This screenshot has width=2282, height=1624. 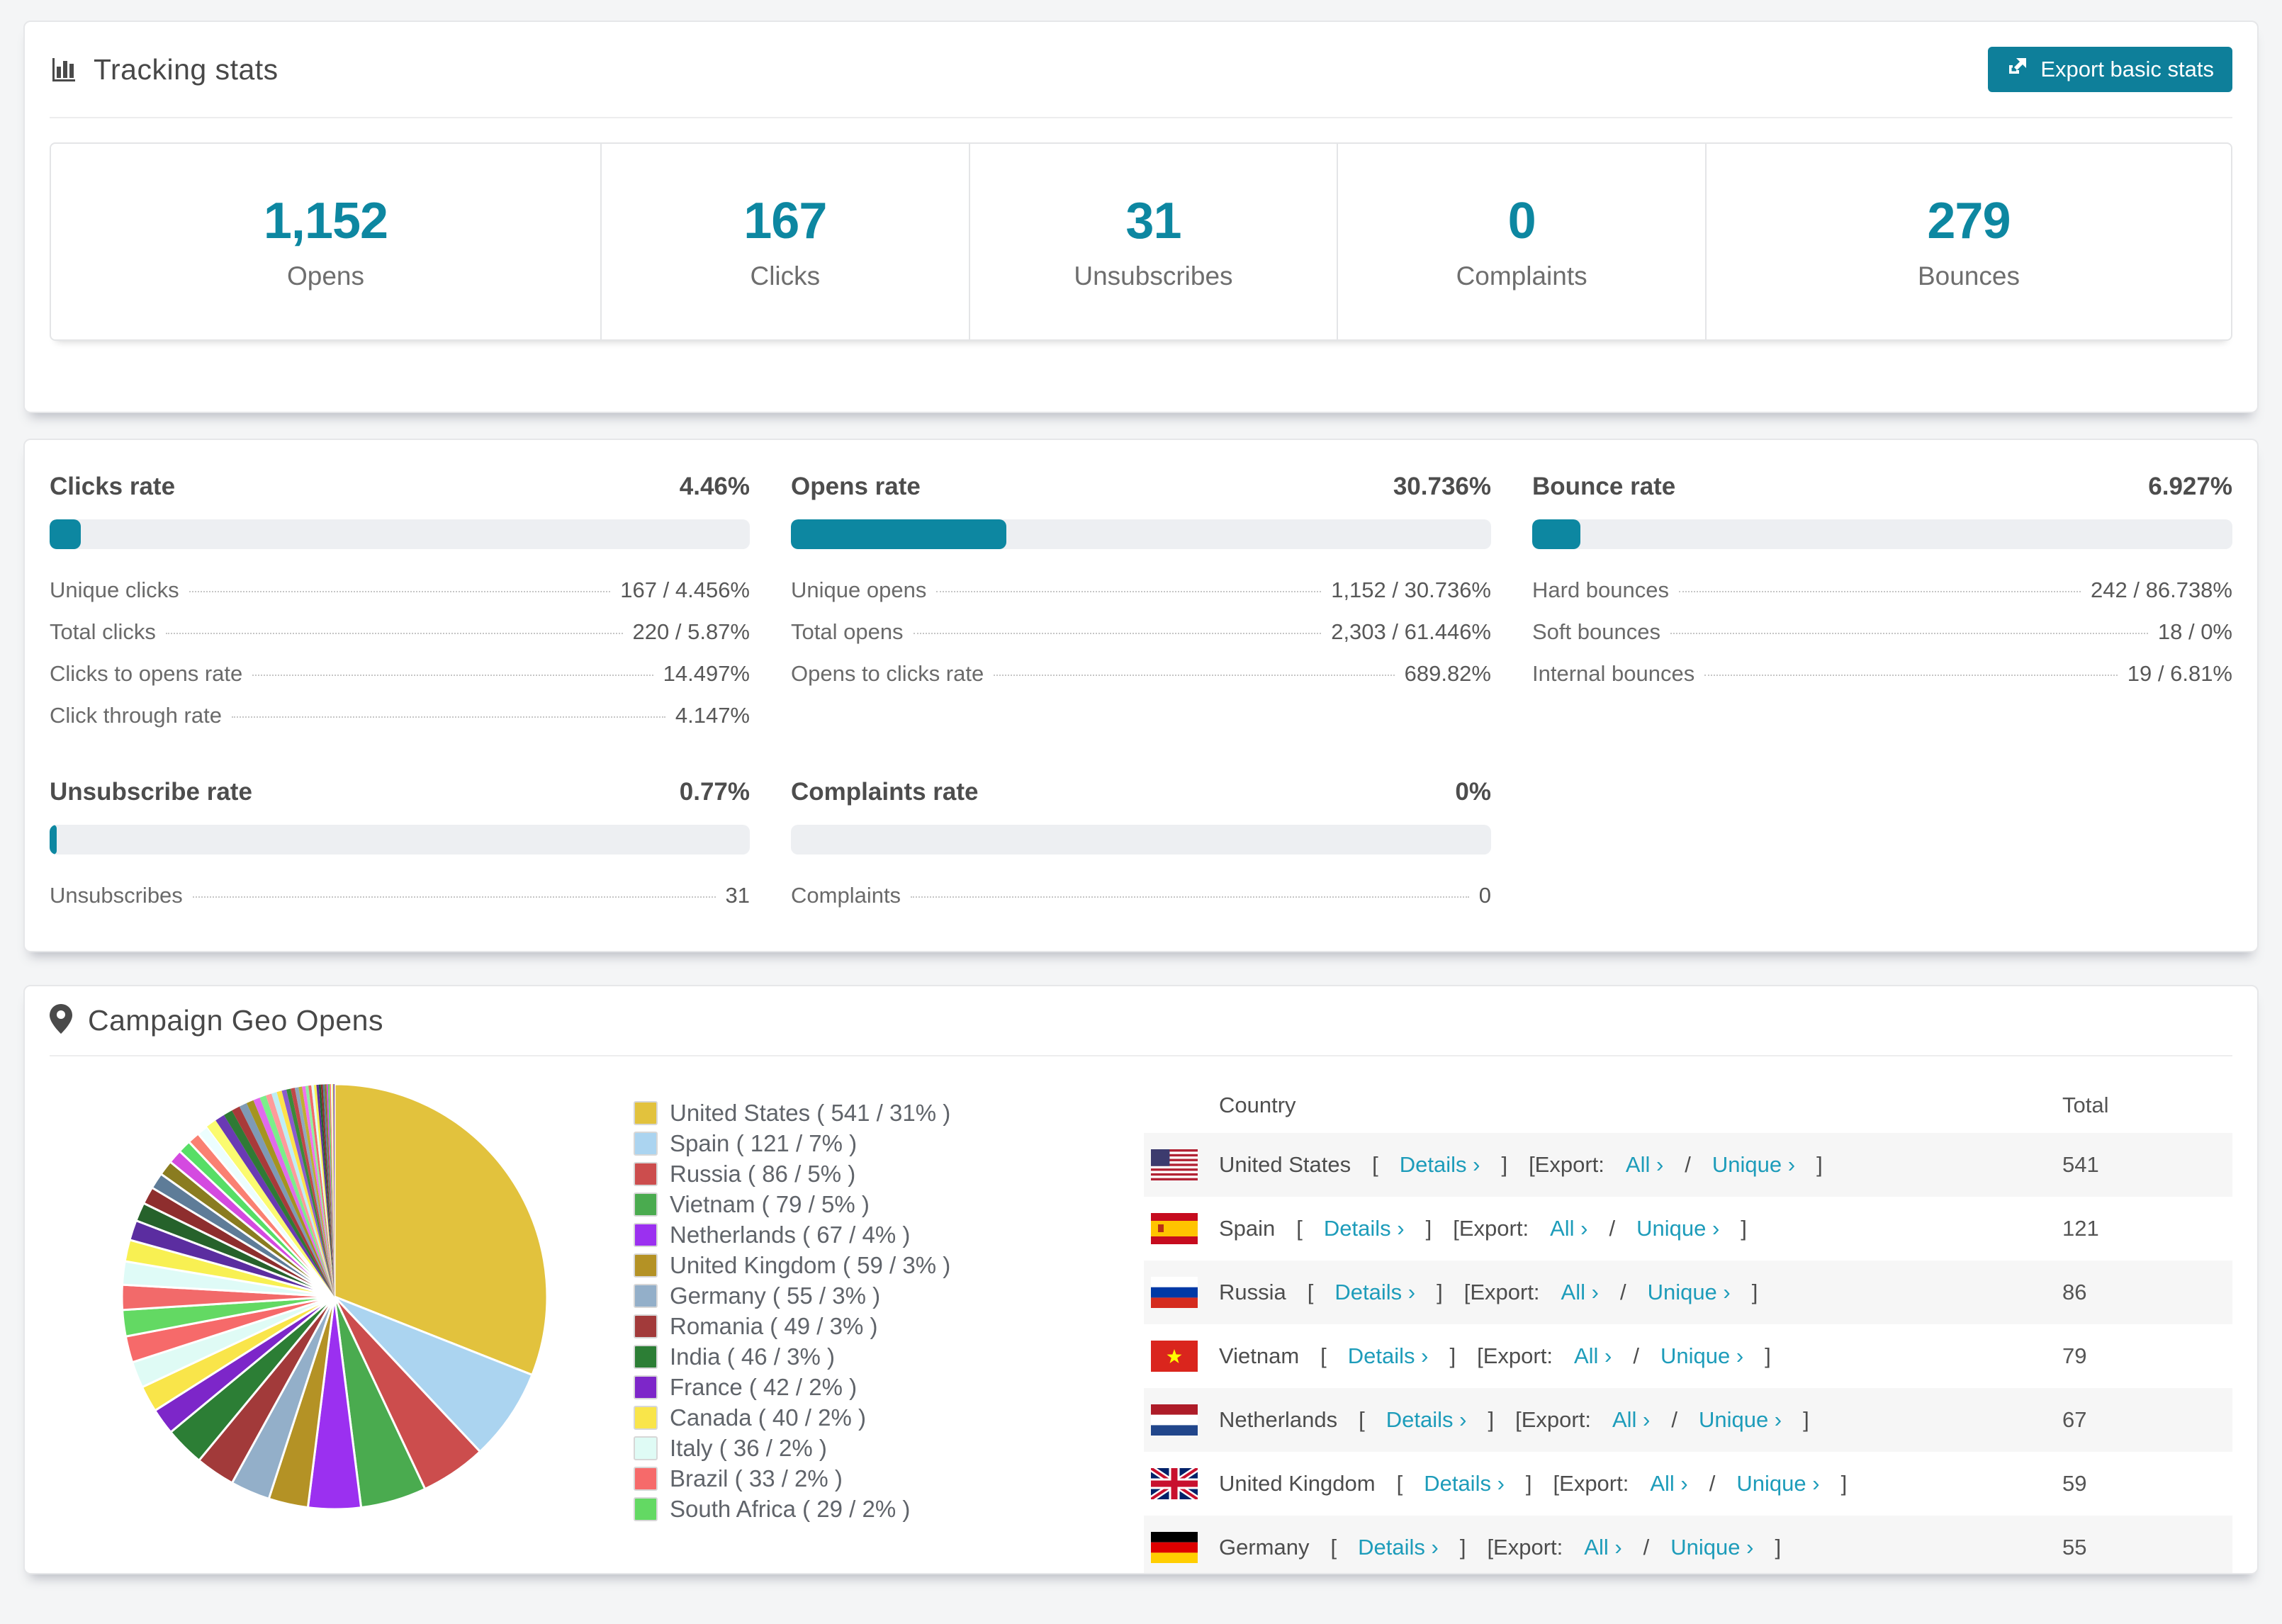 I want to click on rate-row: Opens to clicks rate 689.82%, so click(x=1141, y=674).